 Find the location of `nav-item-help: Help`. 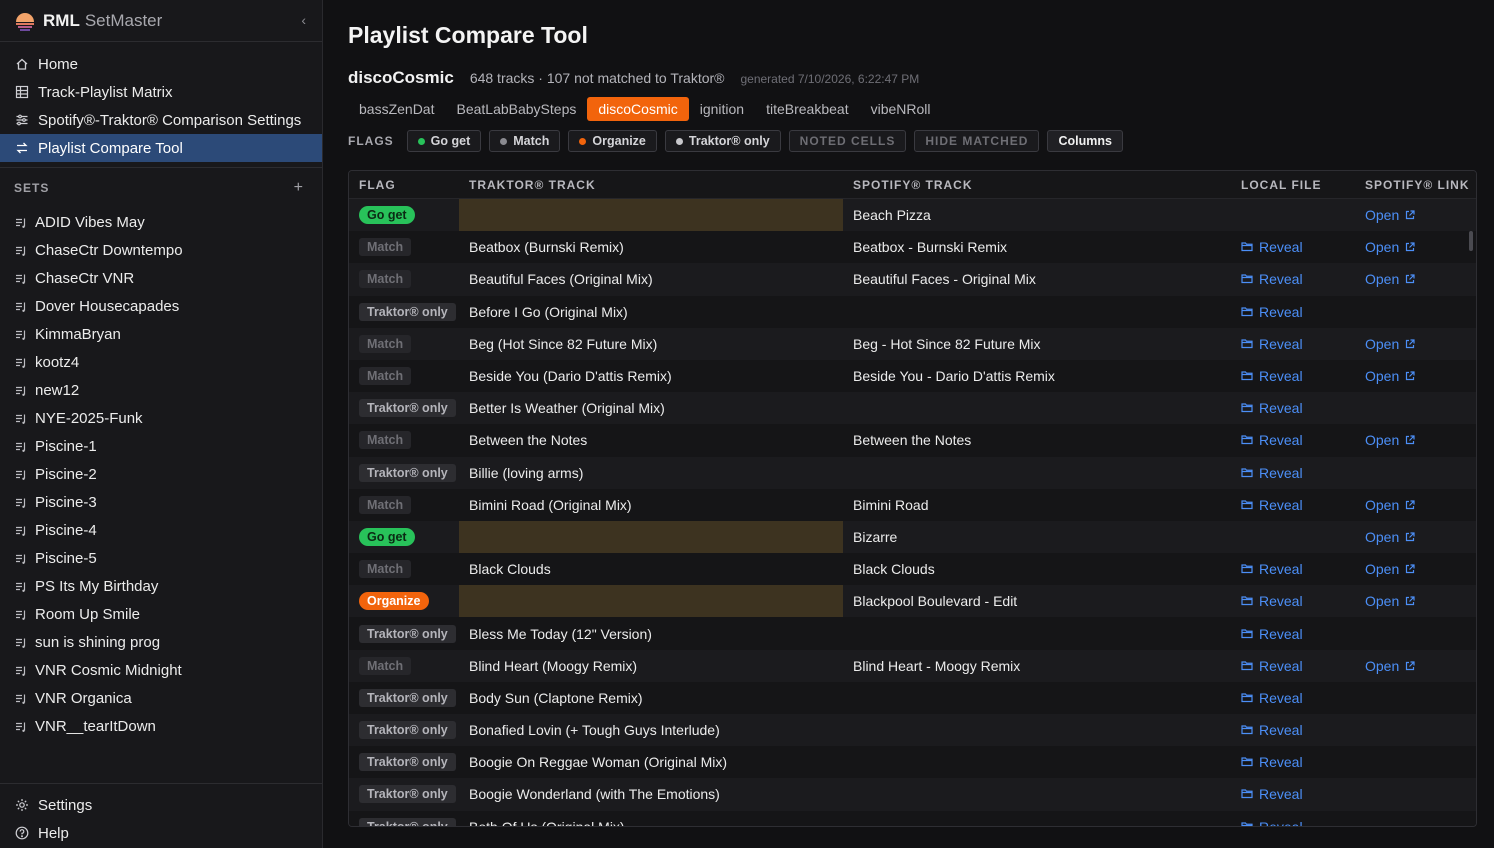

nav-item-help: Help is located at coordinates (161, 833).